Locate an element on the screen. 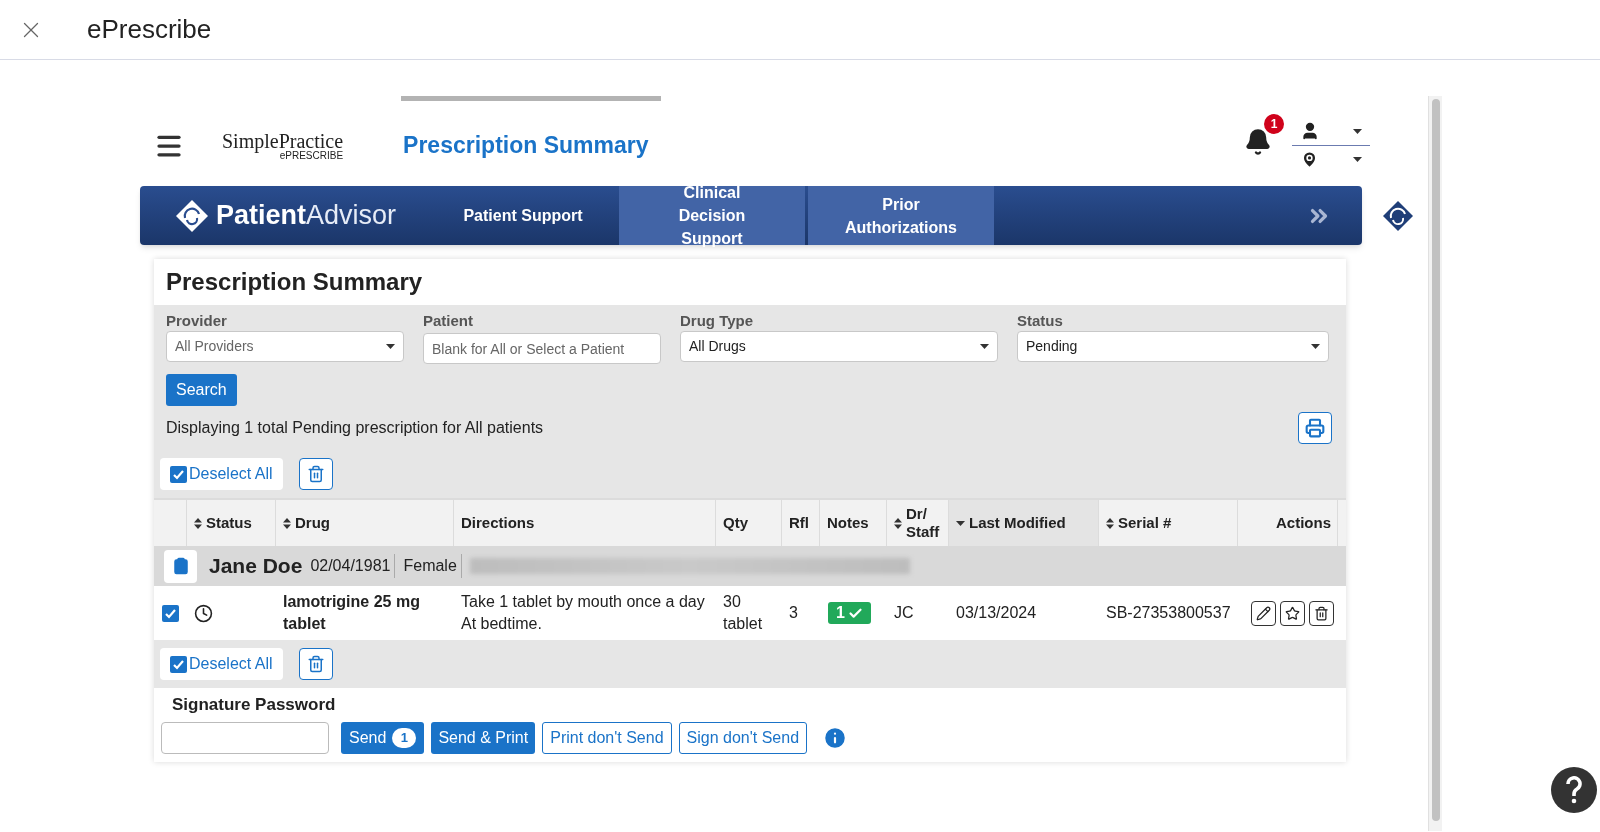 Image resolution: width=1600 pixels, height=832 pixels. delete-row-button is located at coordinates (1321, 613).